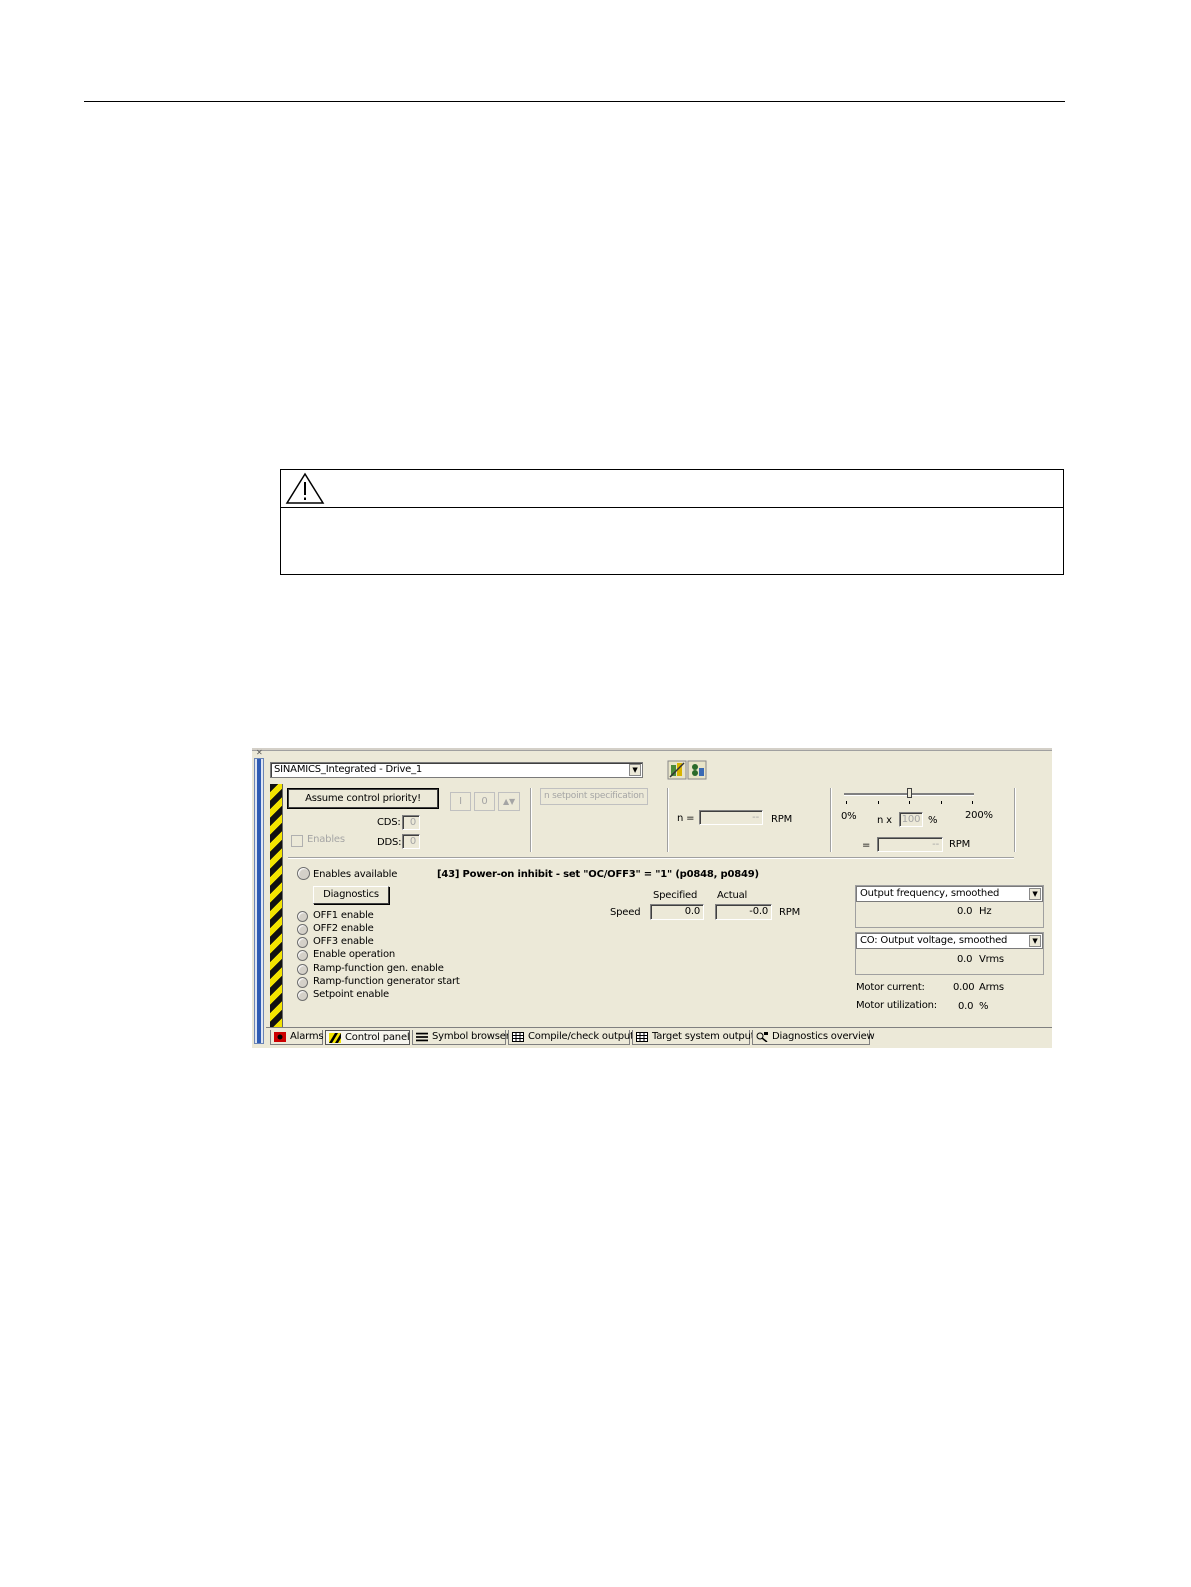 The image size is (1191, 1587). I want to click on drive-select: SINAMICS_Integrated - Drive_1 ▼, so click(456, 770).